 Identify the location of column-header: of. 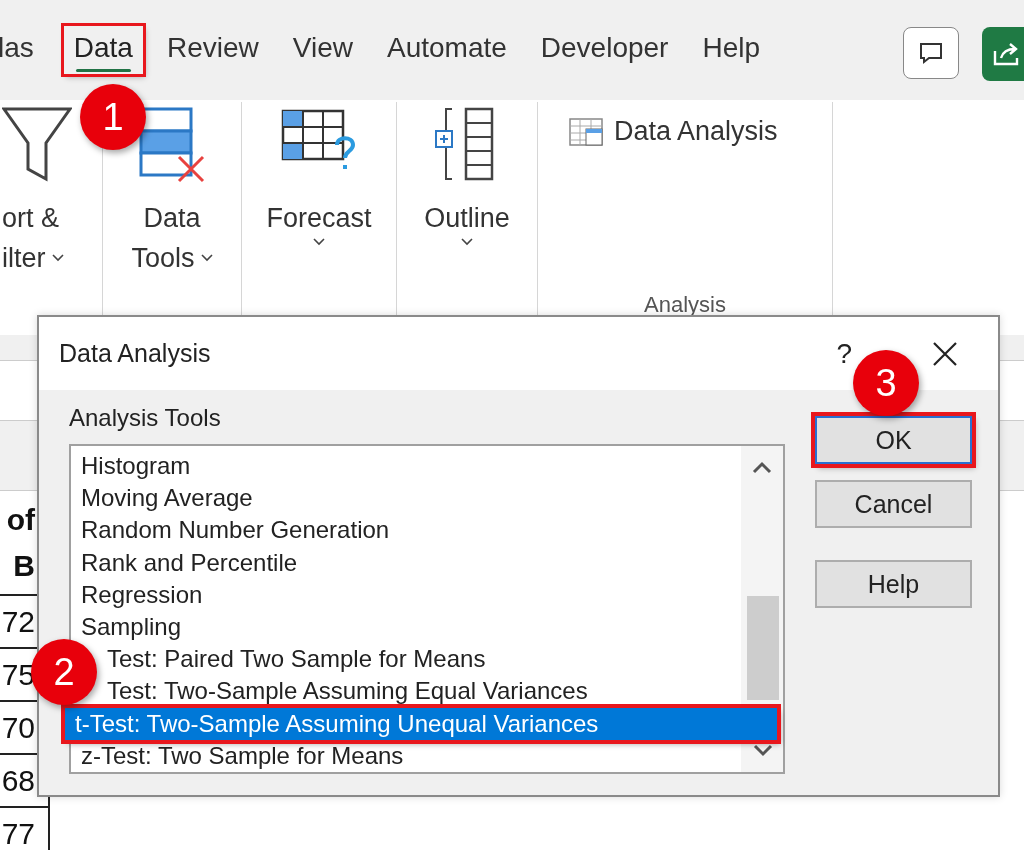
(20, 519).